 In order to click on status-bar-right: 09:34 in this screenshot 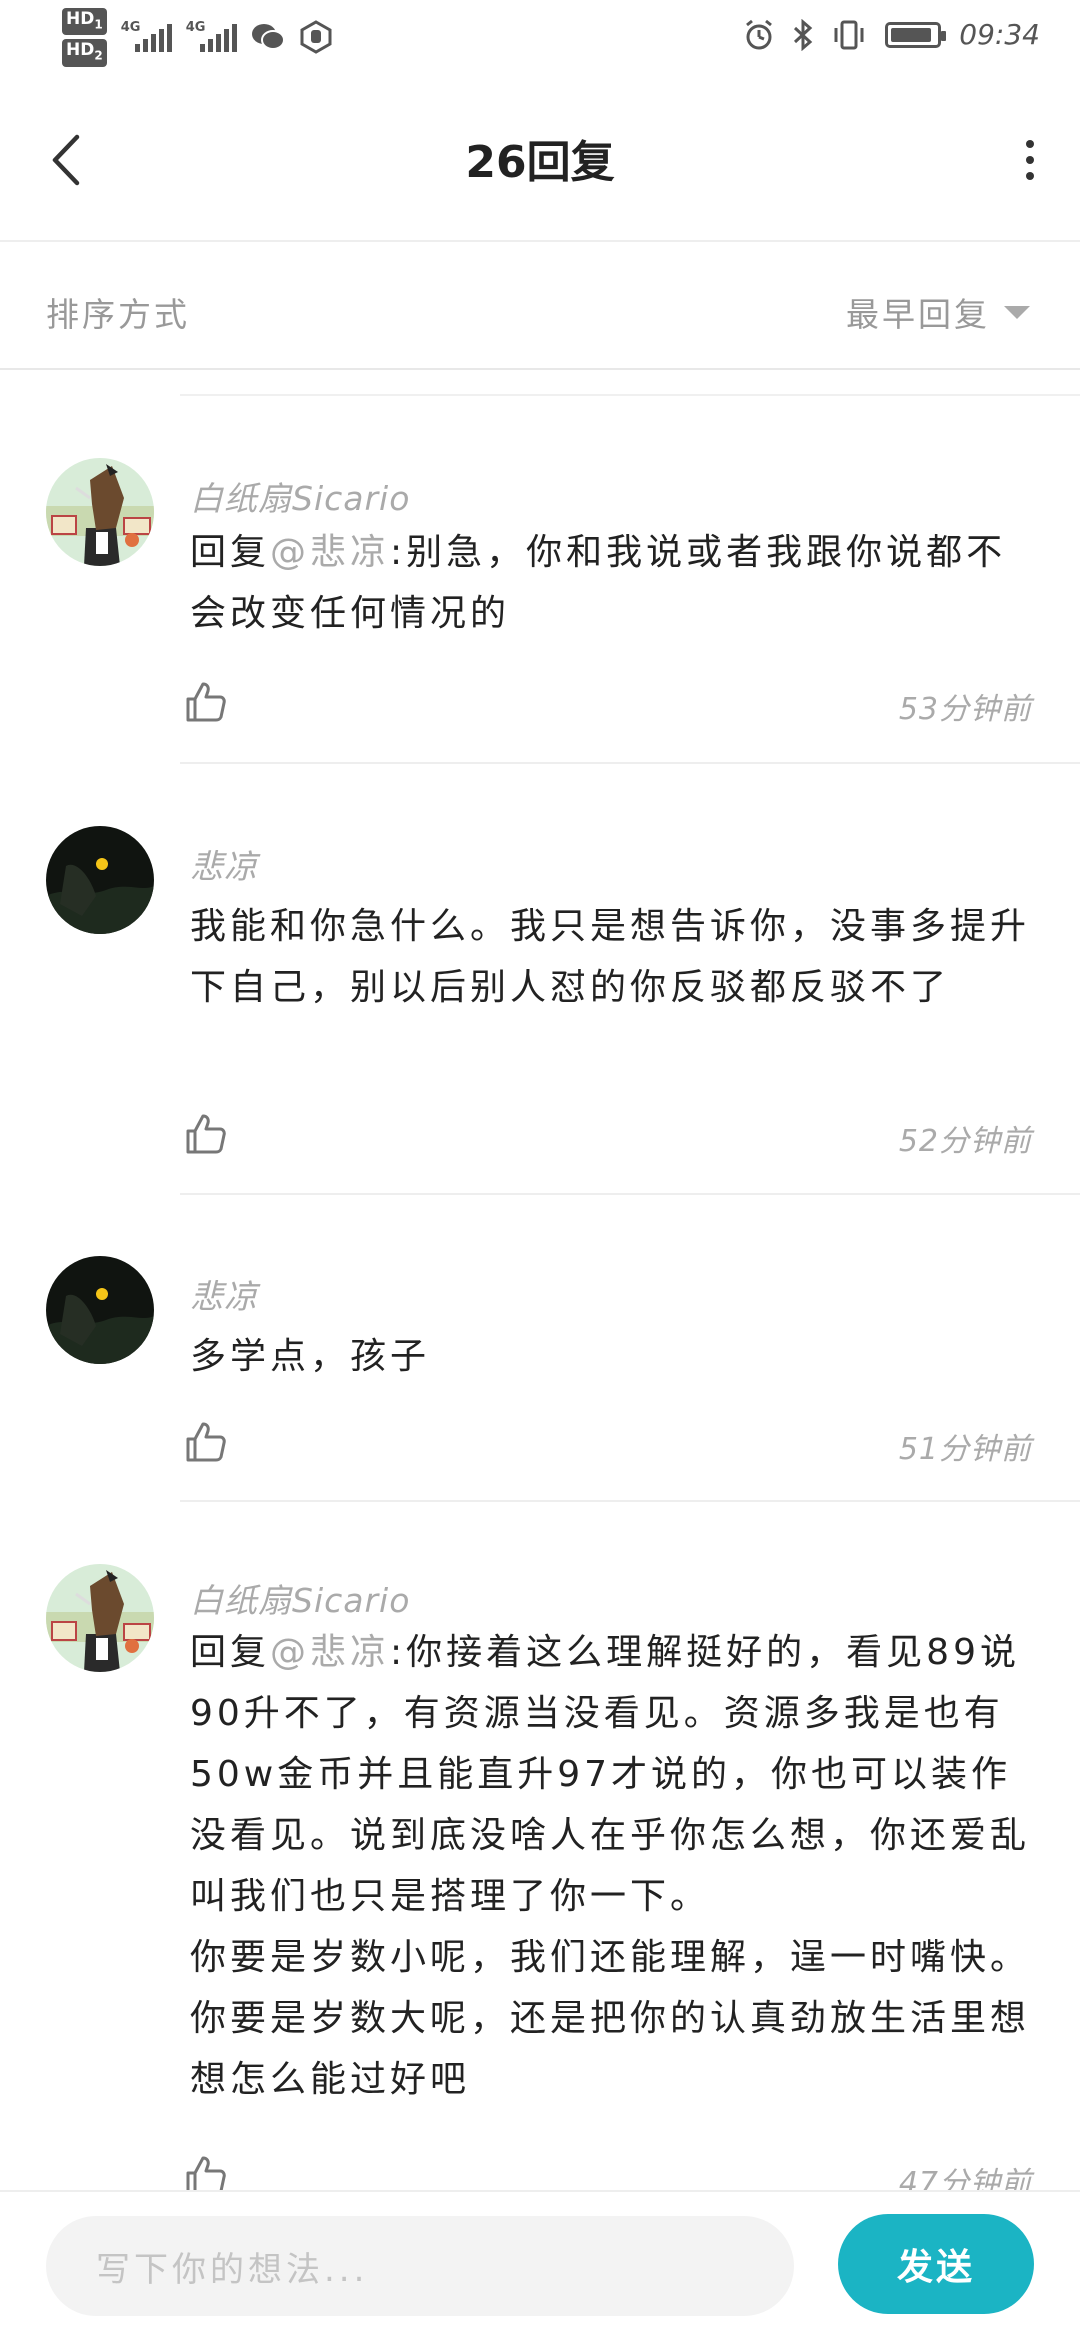, I will do `click(891, 34)`.